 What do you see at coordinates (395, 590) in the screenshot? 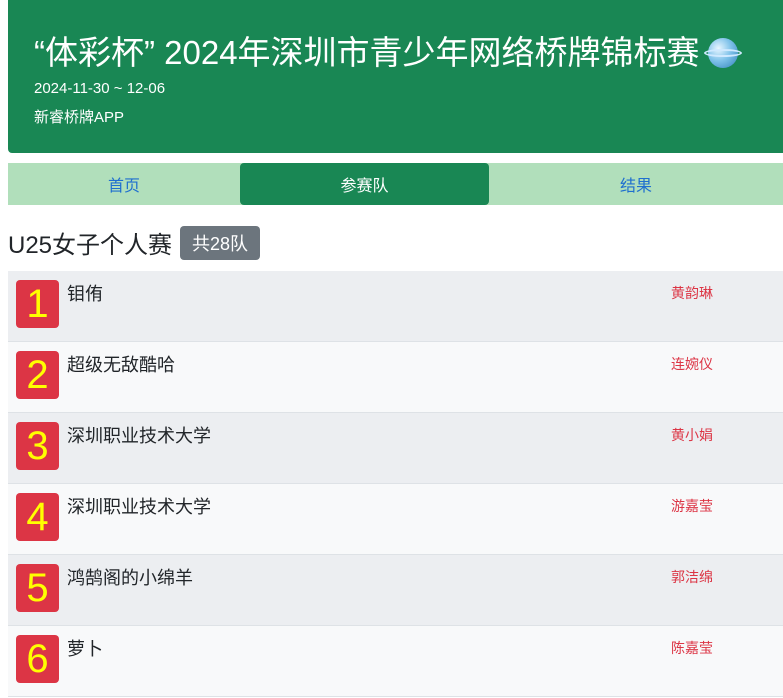
I see `team-row: 5 鸿鹄阁的小绵羊 郭洁绵` at bounding box center [395, 590].